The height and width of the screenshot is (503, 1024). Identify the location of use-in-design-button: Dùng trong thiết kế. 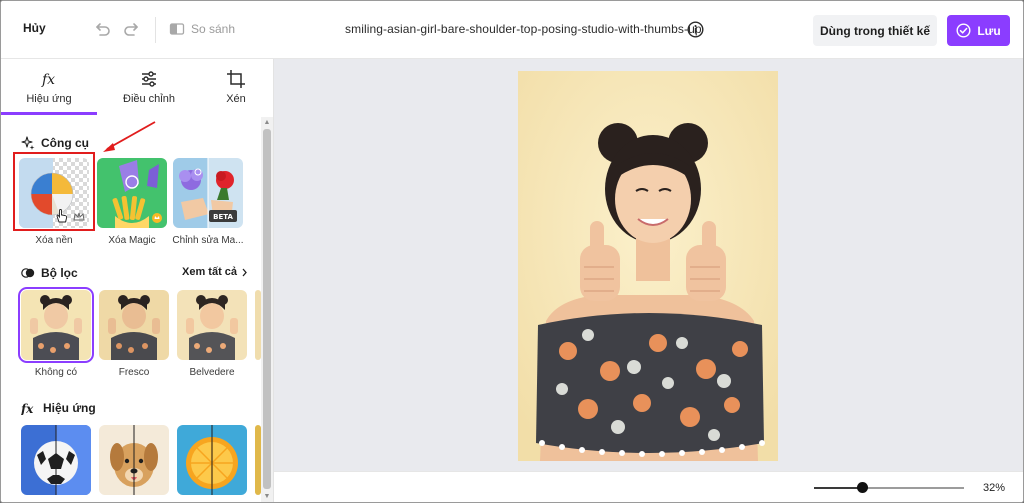
(875, 30).